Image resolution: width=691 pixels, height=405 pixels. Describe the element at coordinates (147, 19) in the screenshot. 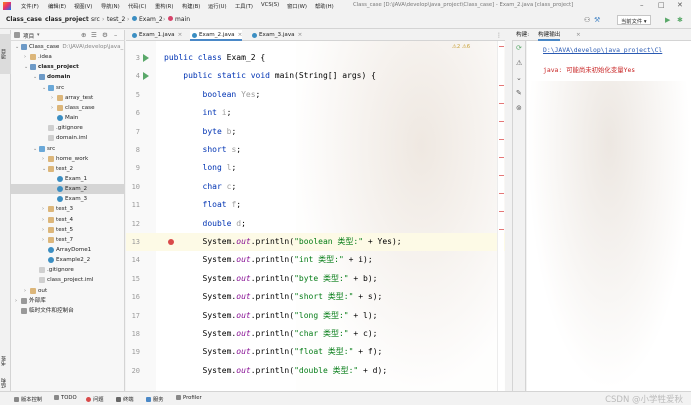

I see `breadcrumb-class: Exam_2` at that location.